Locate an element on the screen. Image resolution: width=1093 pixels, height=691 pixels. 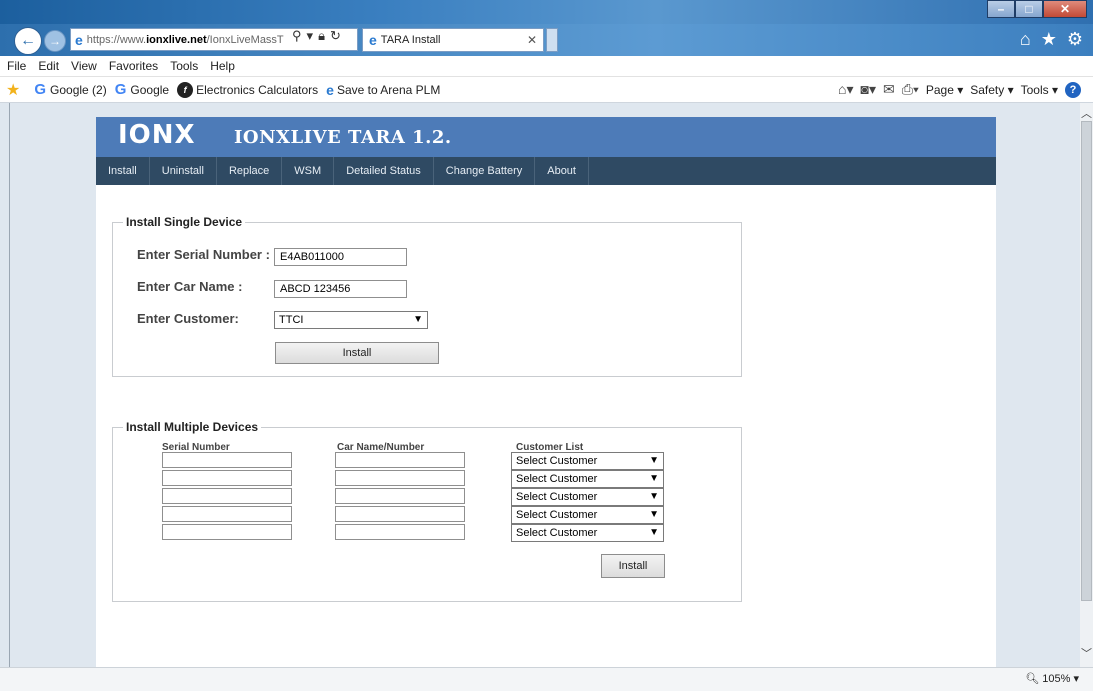
browser-tab: e TARA Install ✕ is located at coordinates (453, 40).